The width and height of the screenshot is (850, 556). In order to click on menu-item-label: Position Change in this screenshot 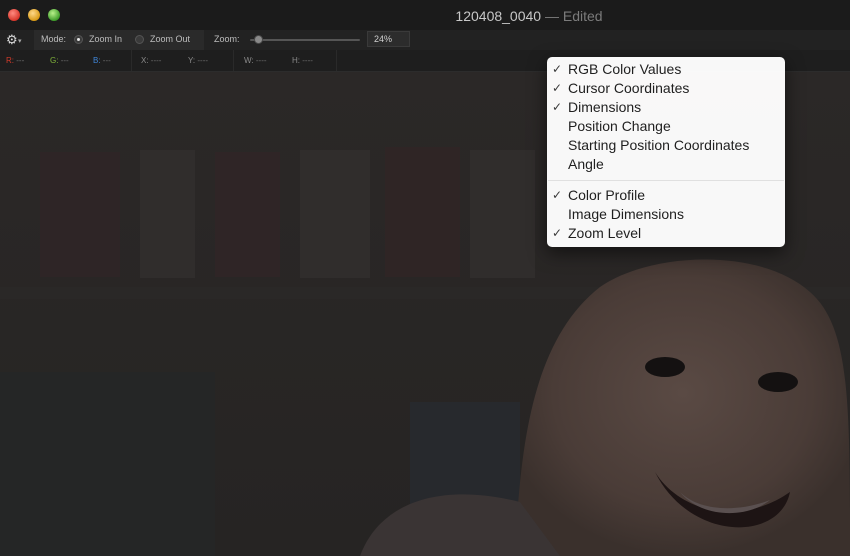, I will do `click(619, 126)`.